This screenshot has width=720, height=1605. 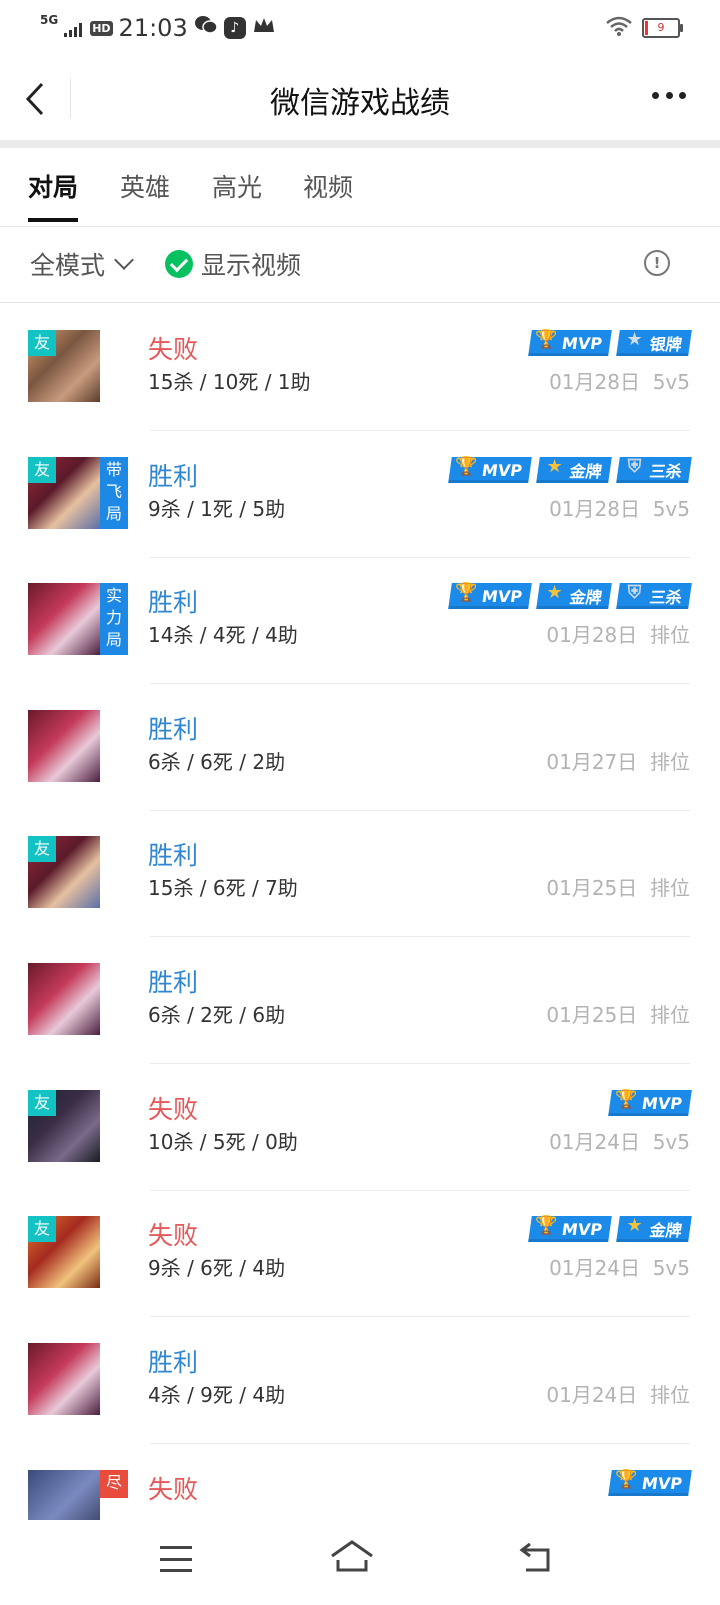 I want to click on badge-group: 🏆 MVP ★ 金牌 ⛨ 三杀, so click(x=570, y=595).